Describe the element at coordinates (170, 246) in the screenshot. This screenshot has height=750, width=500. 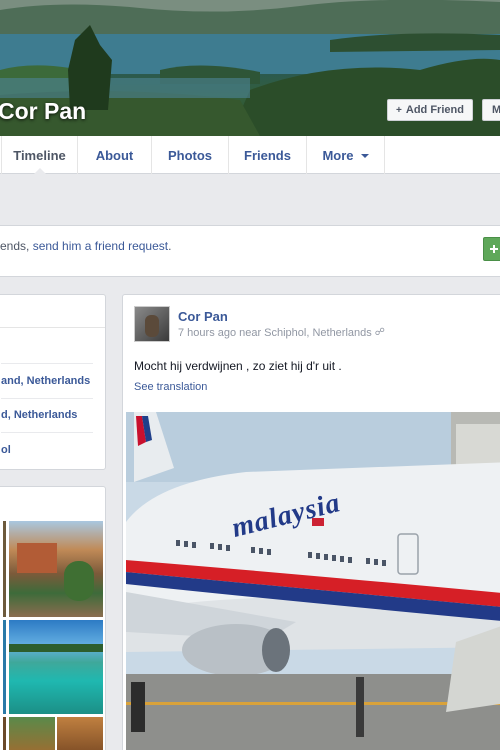
I see `request-suffix: .` at that location.